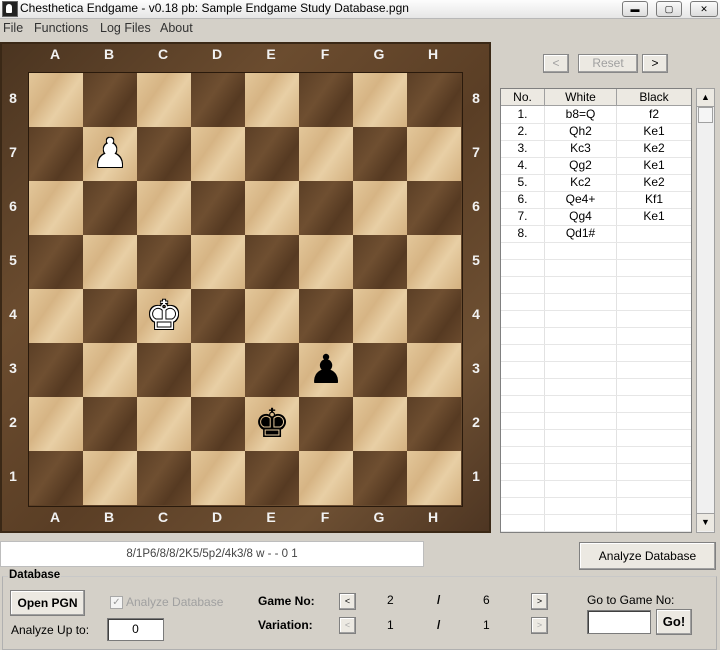 This screenshot has width=720, height=650. What do you see at coordinates (56, 316) in the screenshot?
I see `square-a4` at bounding box center [56, 316].